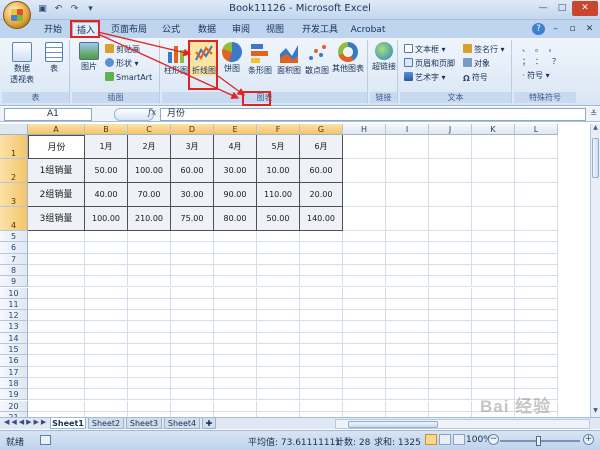  What do you see at coordinates (14, 338) in the screenshot?
I see `row-header-14: 14` at bounding box center [14, 338].